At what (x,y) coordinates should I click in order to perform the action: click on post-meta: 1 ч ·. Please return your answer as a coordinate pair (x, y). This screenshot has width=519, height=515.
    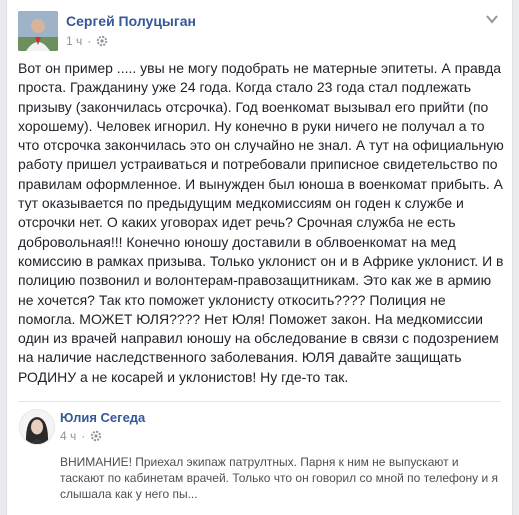
    Looking at the image, I should click on (87, 41).